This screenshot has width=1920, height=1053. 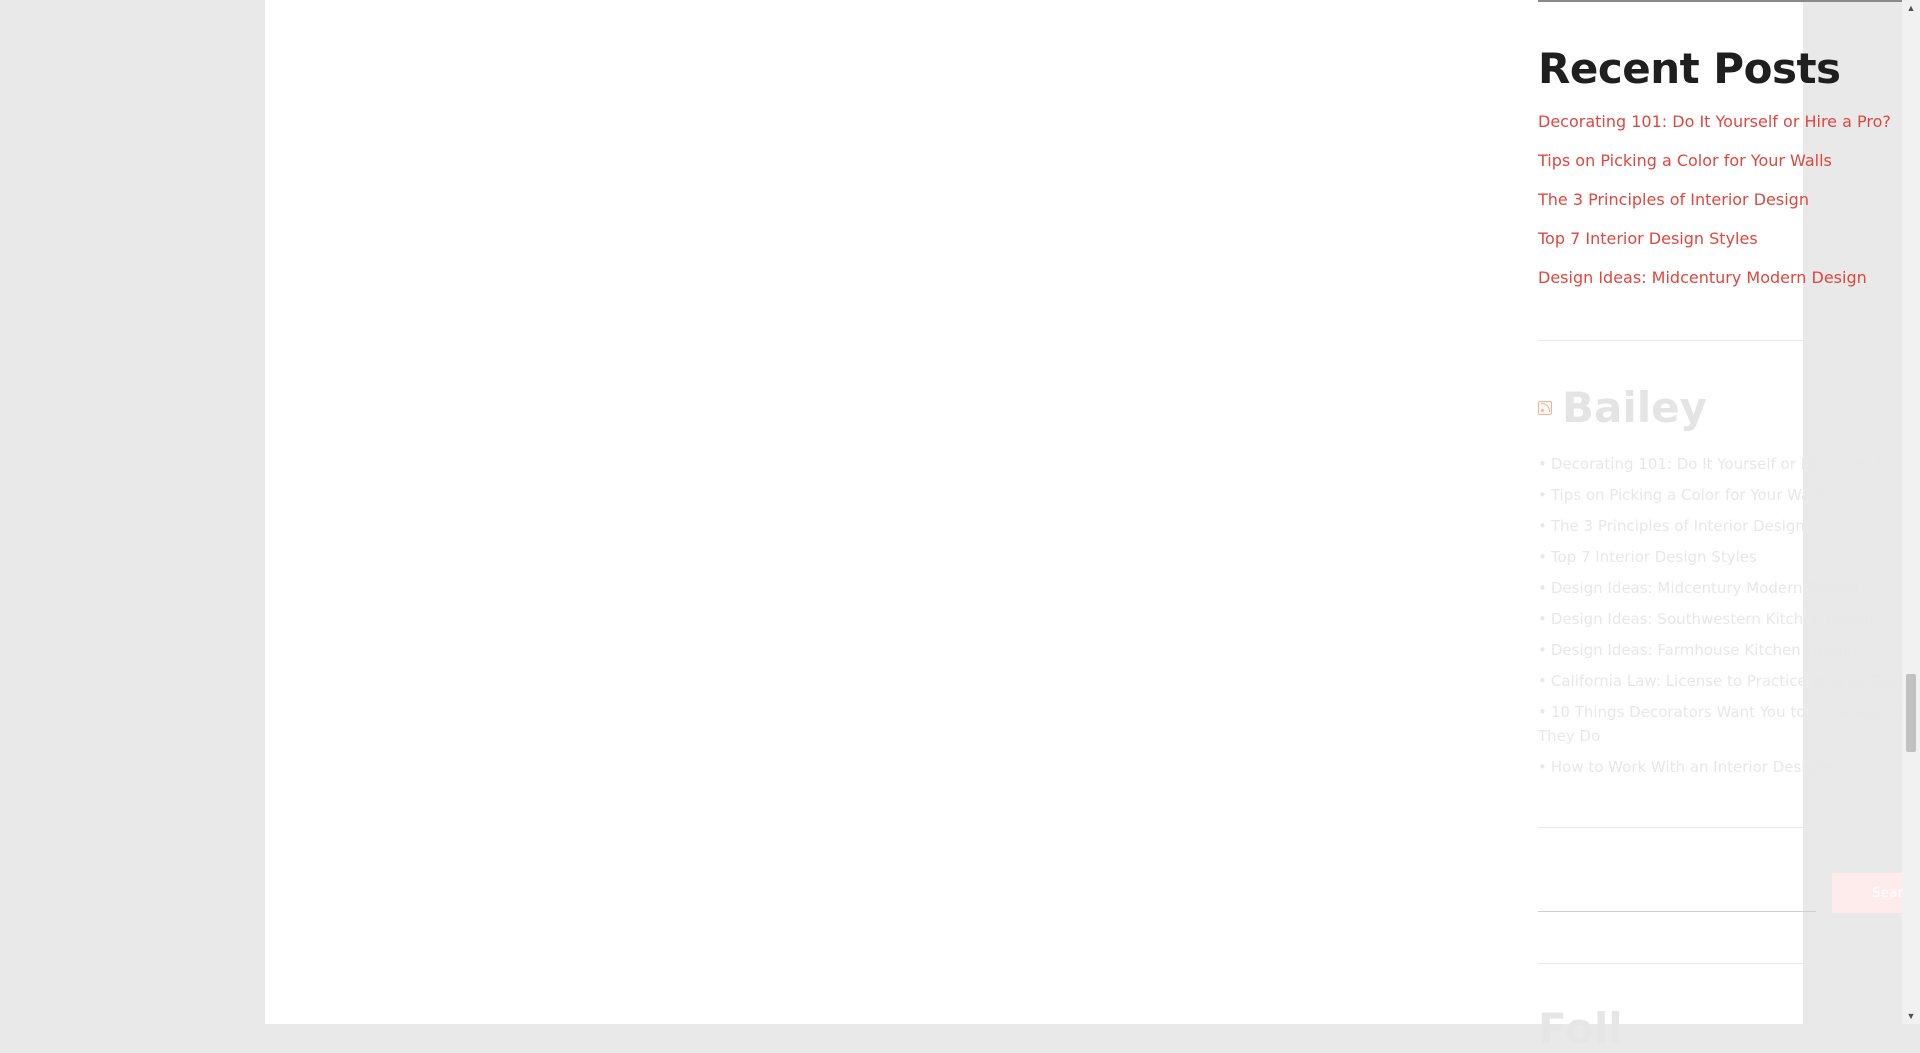 What do you see at coordinates (1704, 650) in the screenshot?
I see `rss-item-link: Design Ideas: Farmhouse Kitchen Design` at bounding box center [1704, 650].